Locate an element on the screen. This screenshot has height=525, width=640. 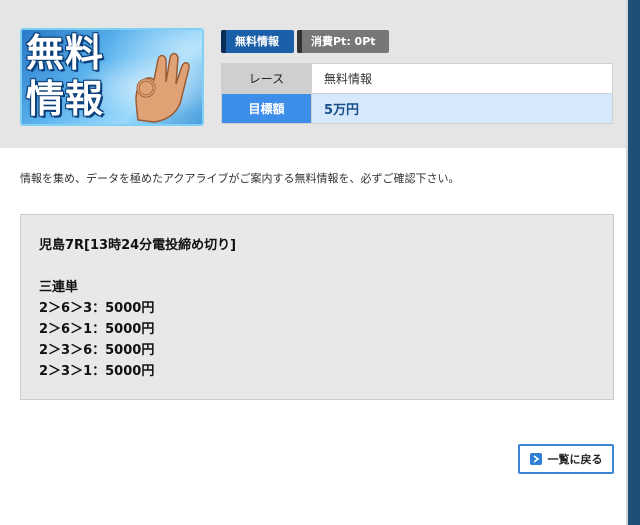
free-info-banner: 無料 情報 is located at coordinates (112, 77).